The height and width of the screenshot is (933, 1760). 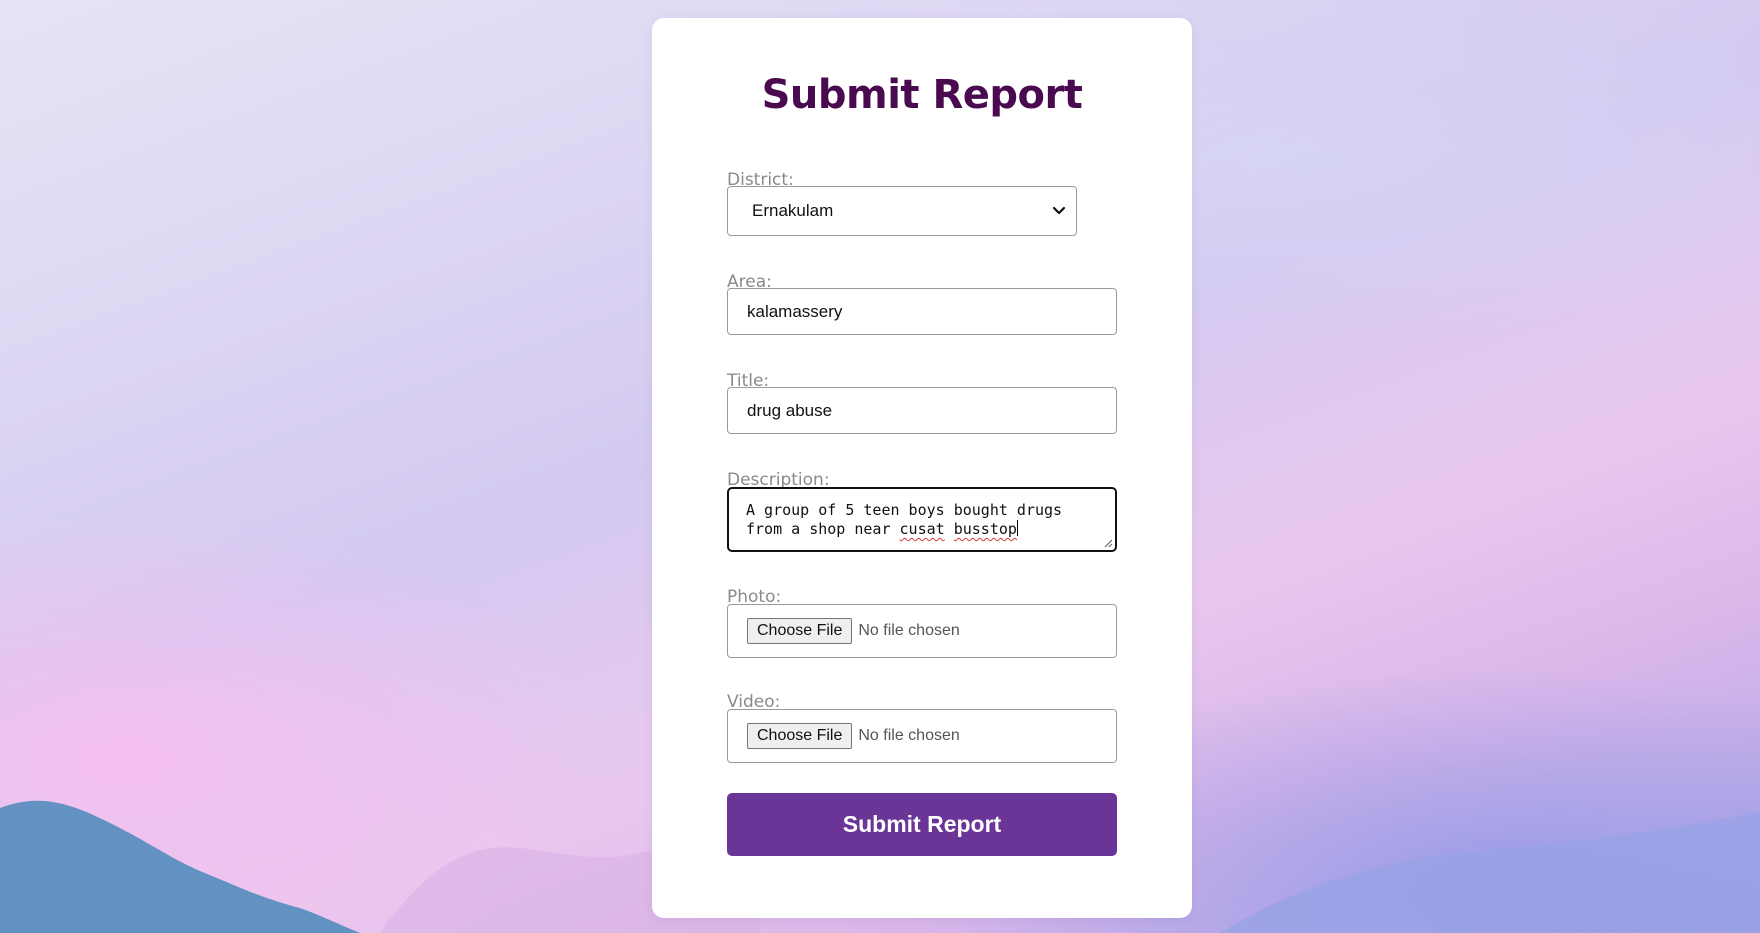 What do you see at coordinates (790, 410) in the screenshot?
I see `title-input-value: drug abuse` at bounding box center [790, 410].